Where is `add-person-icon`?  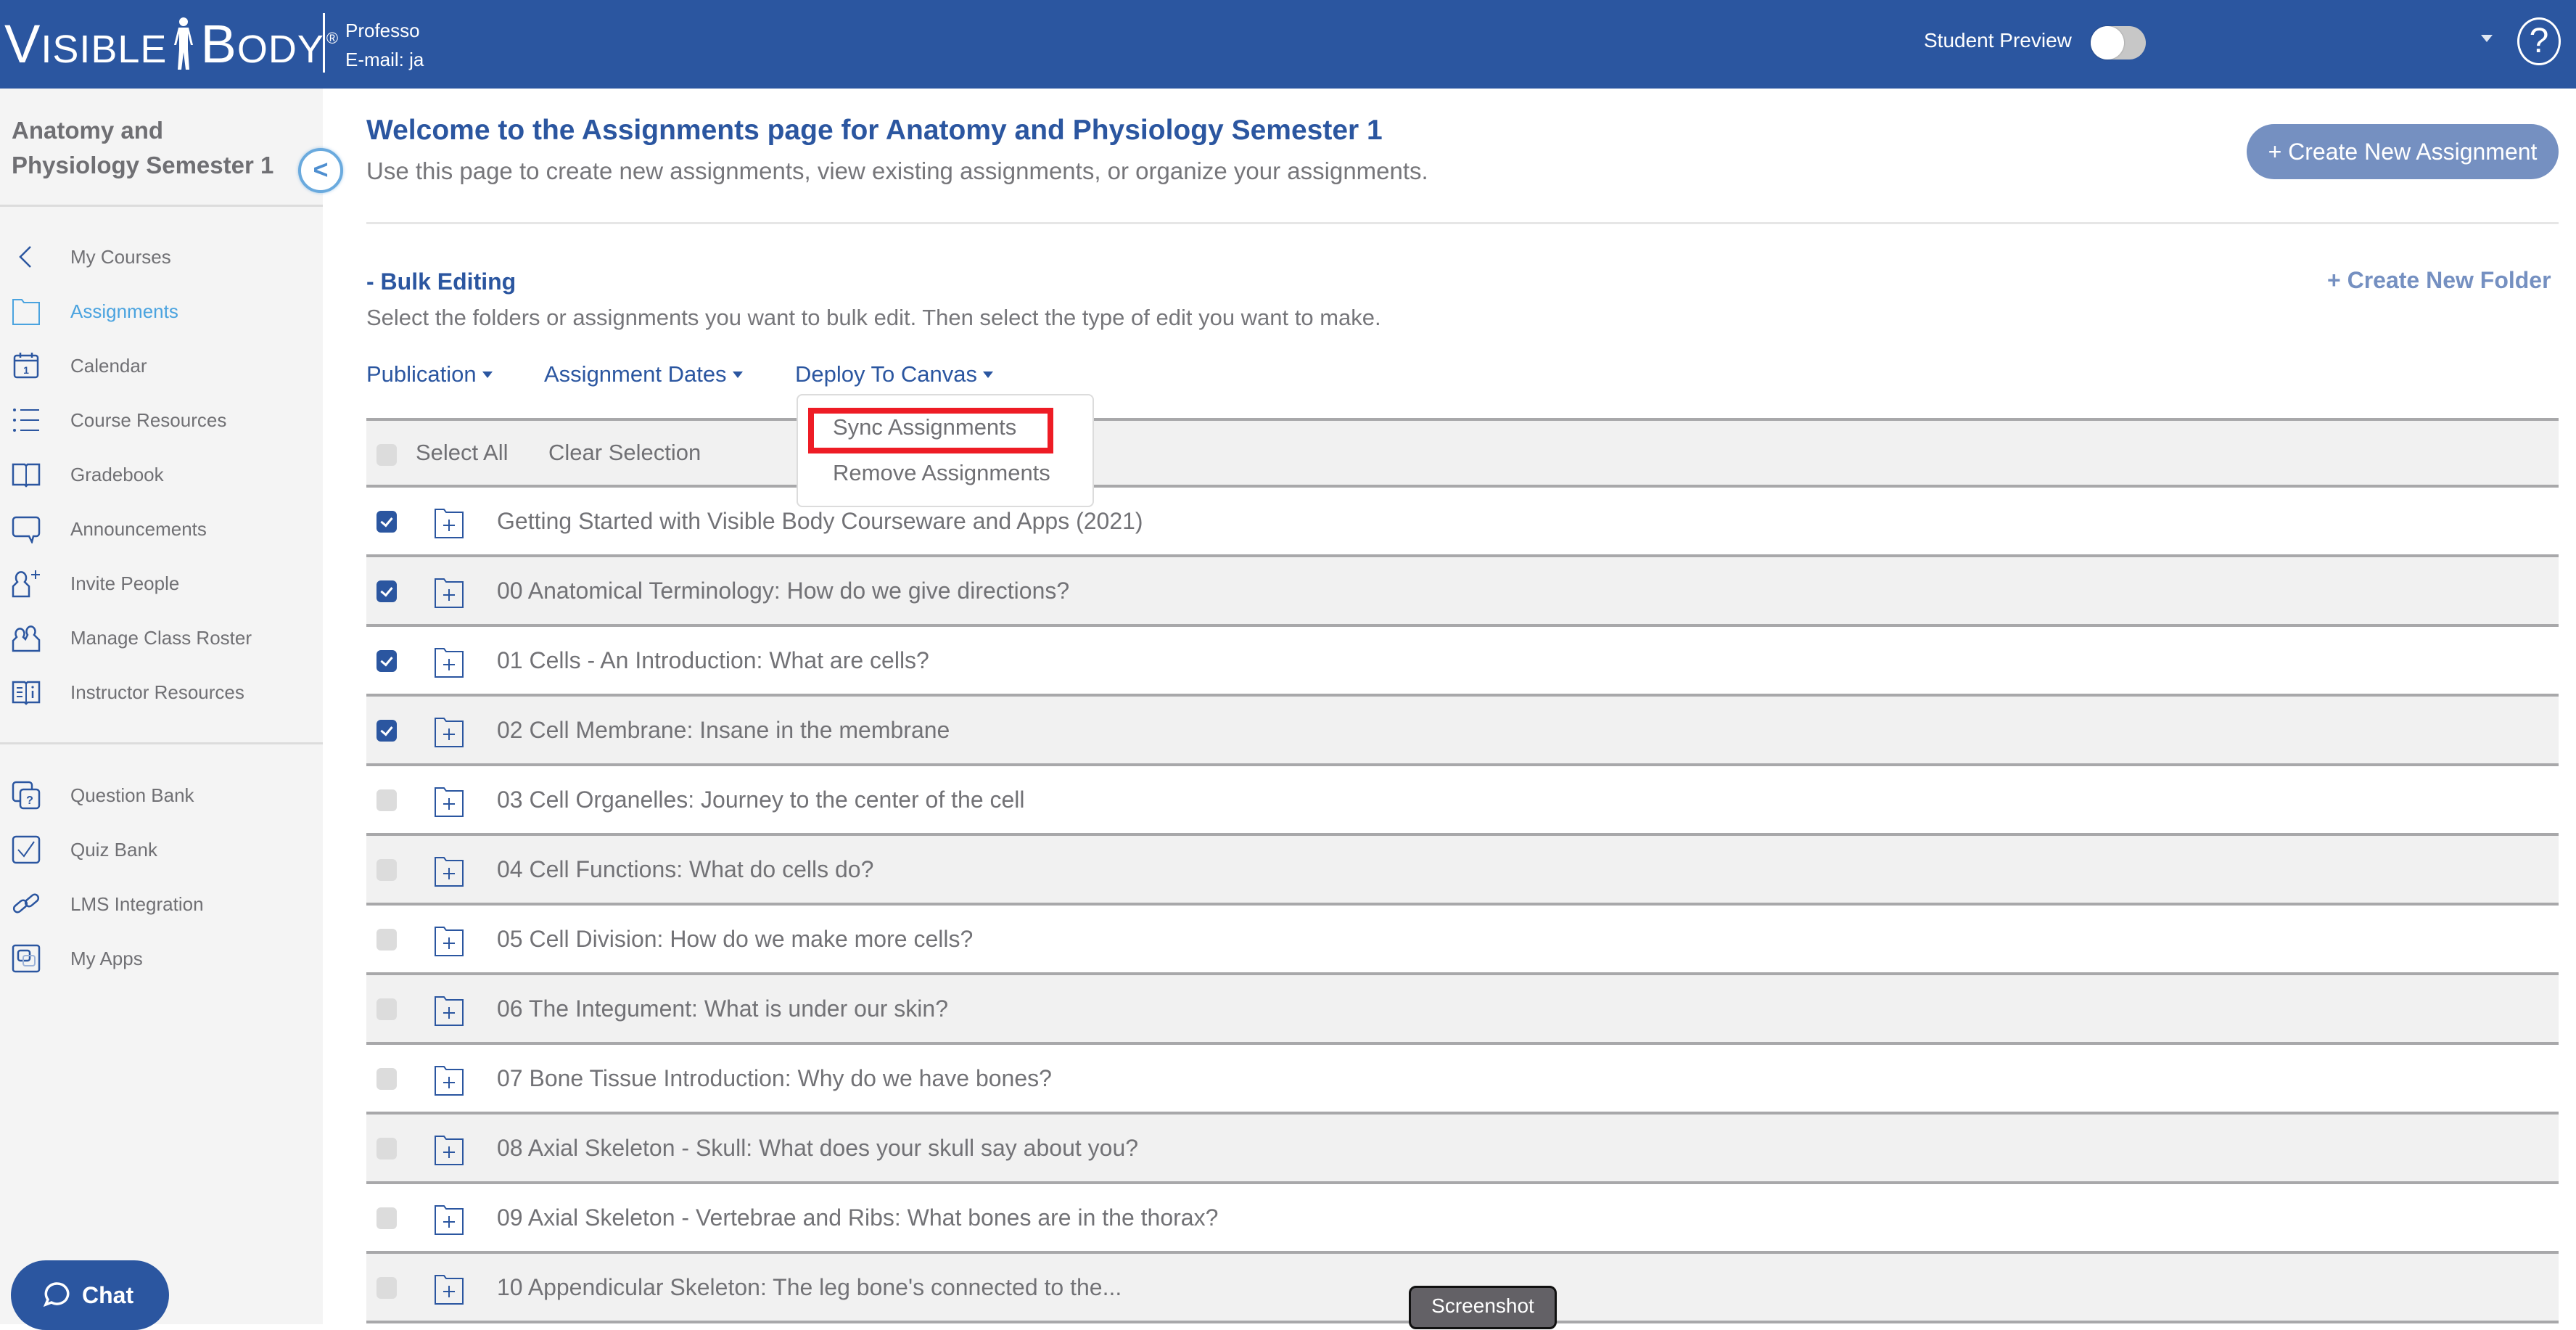 add-person-icon is located at coordinates (26, 584).